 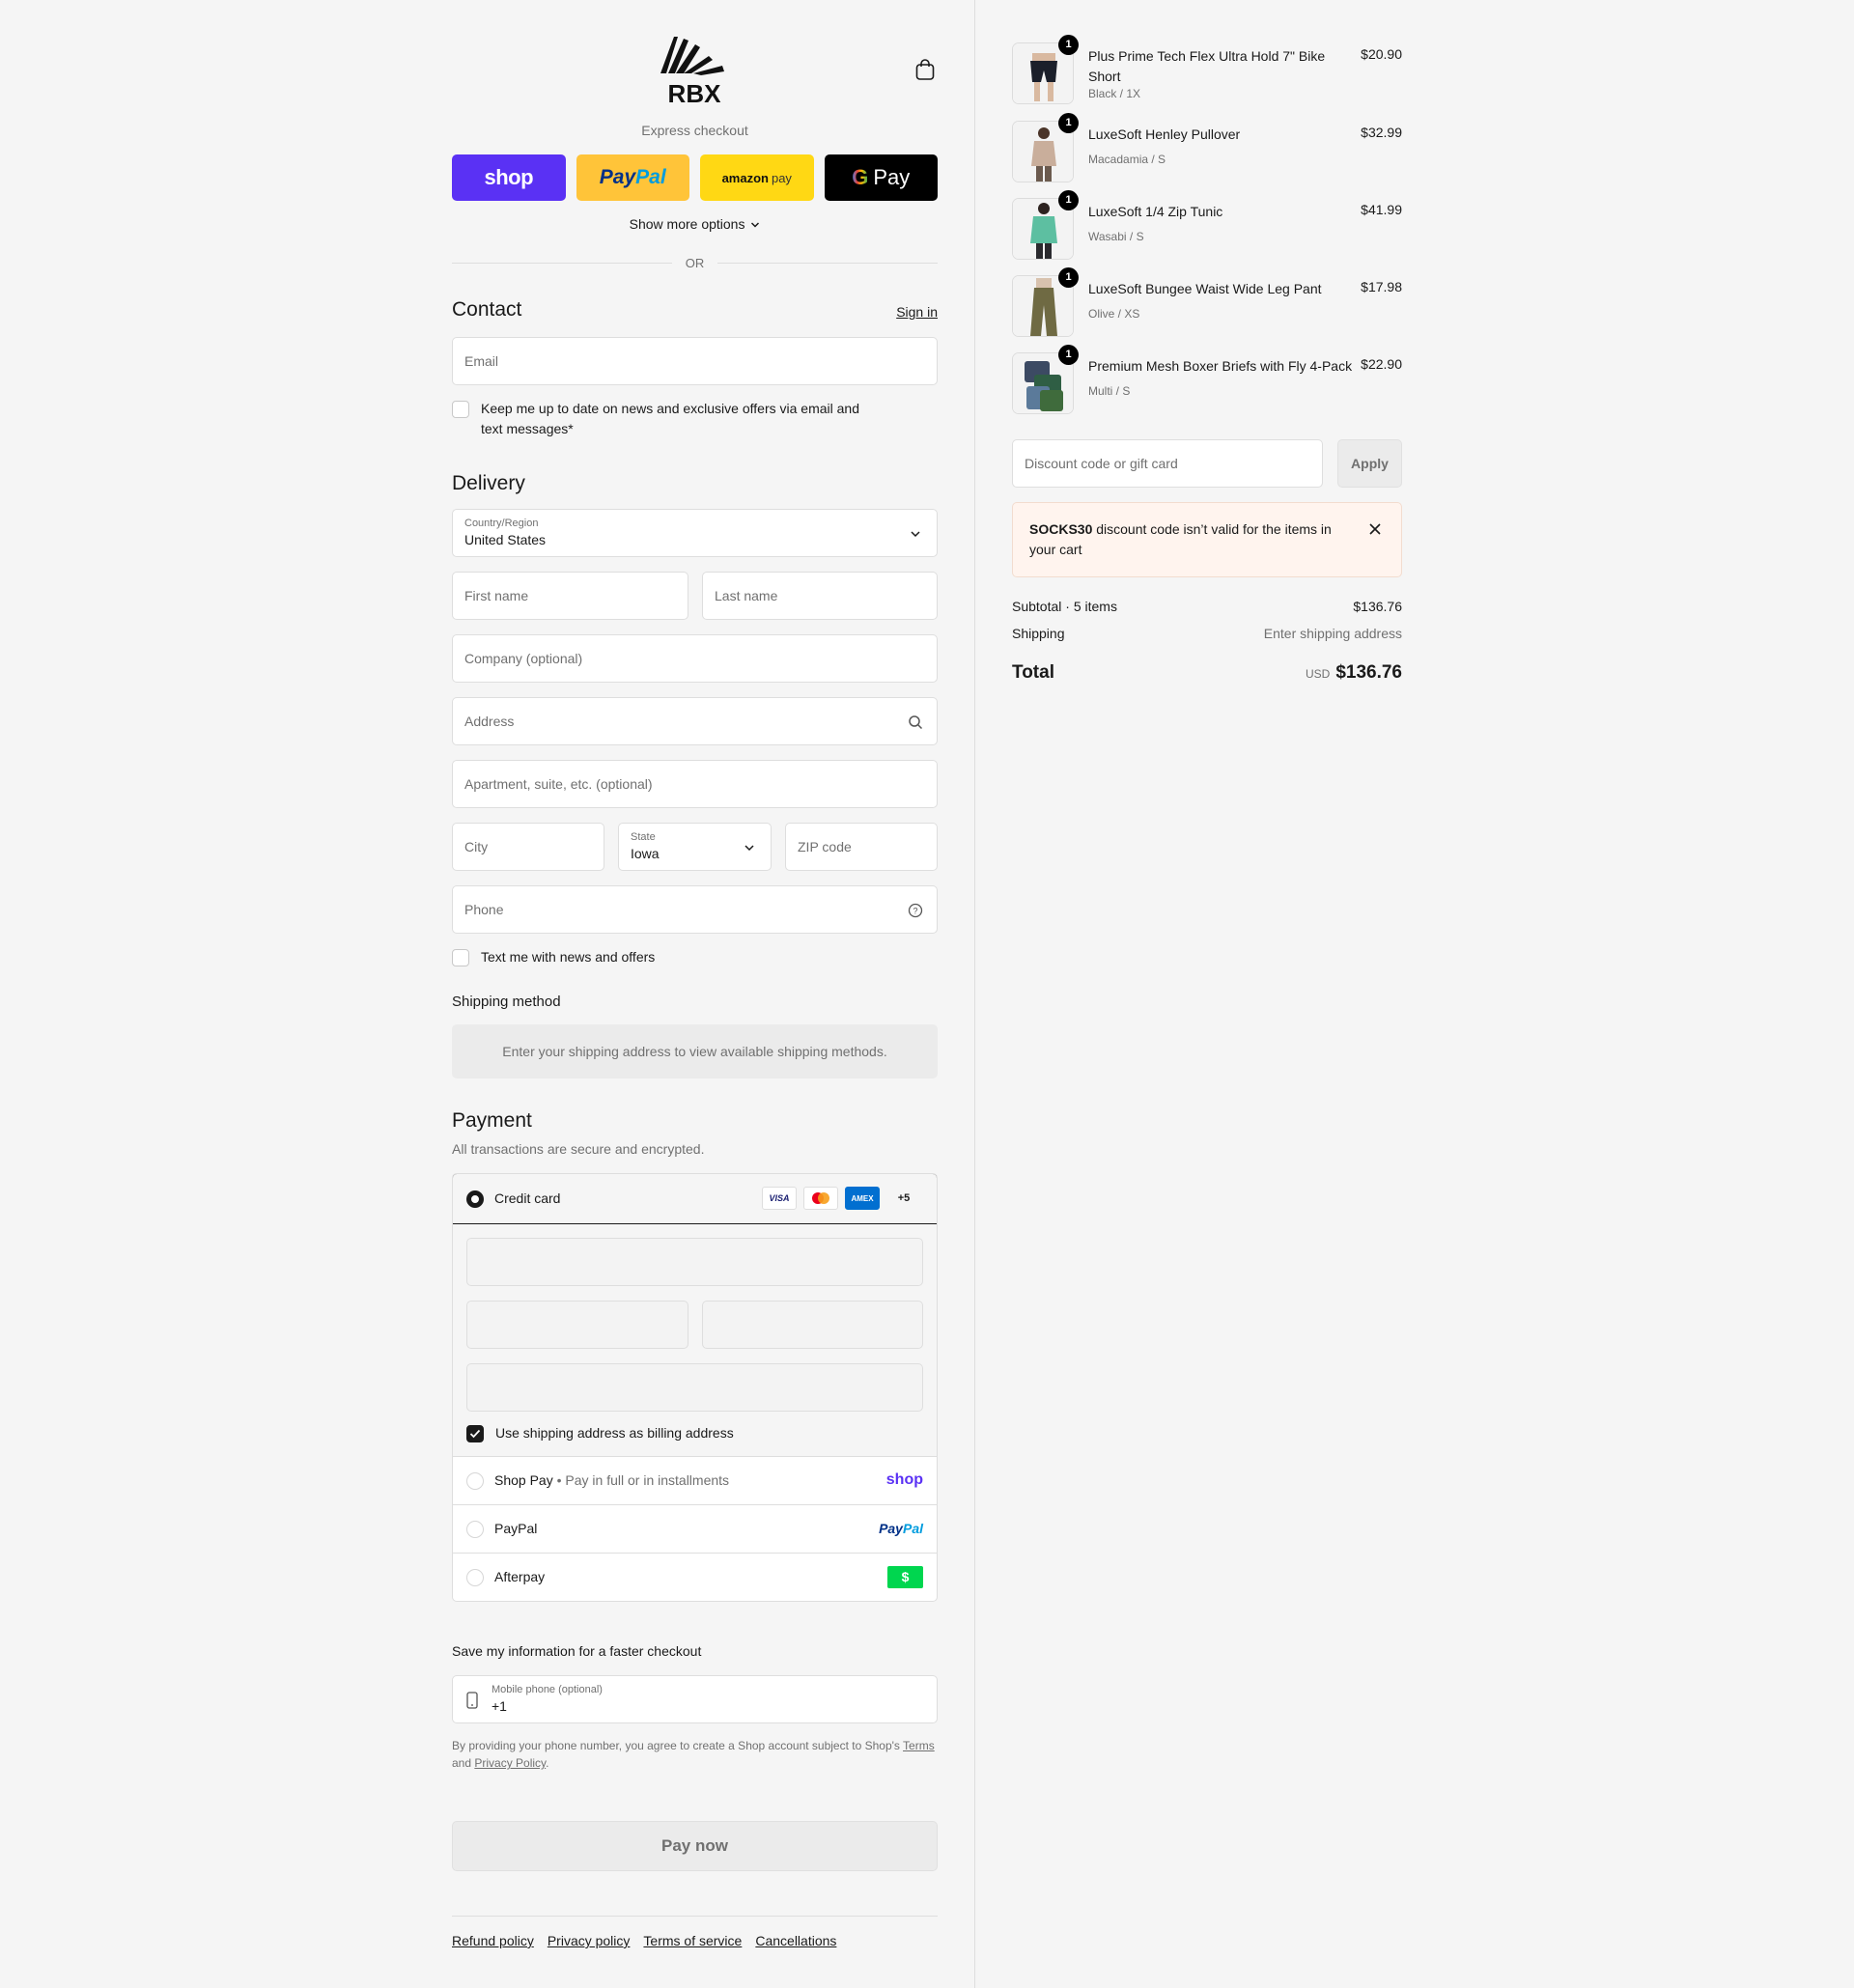 I want to click on apartment-field: Apartment, suite, etc. (optional), so click(x=695, y=784).